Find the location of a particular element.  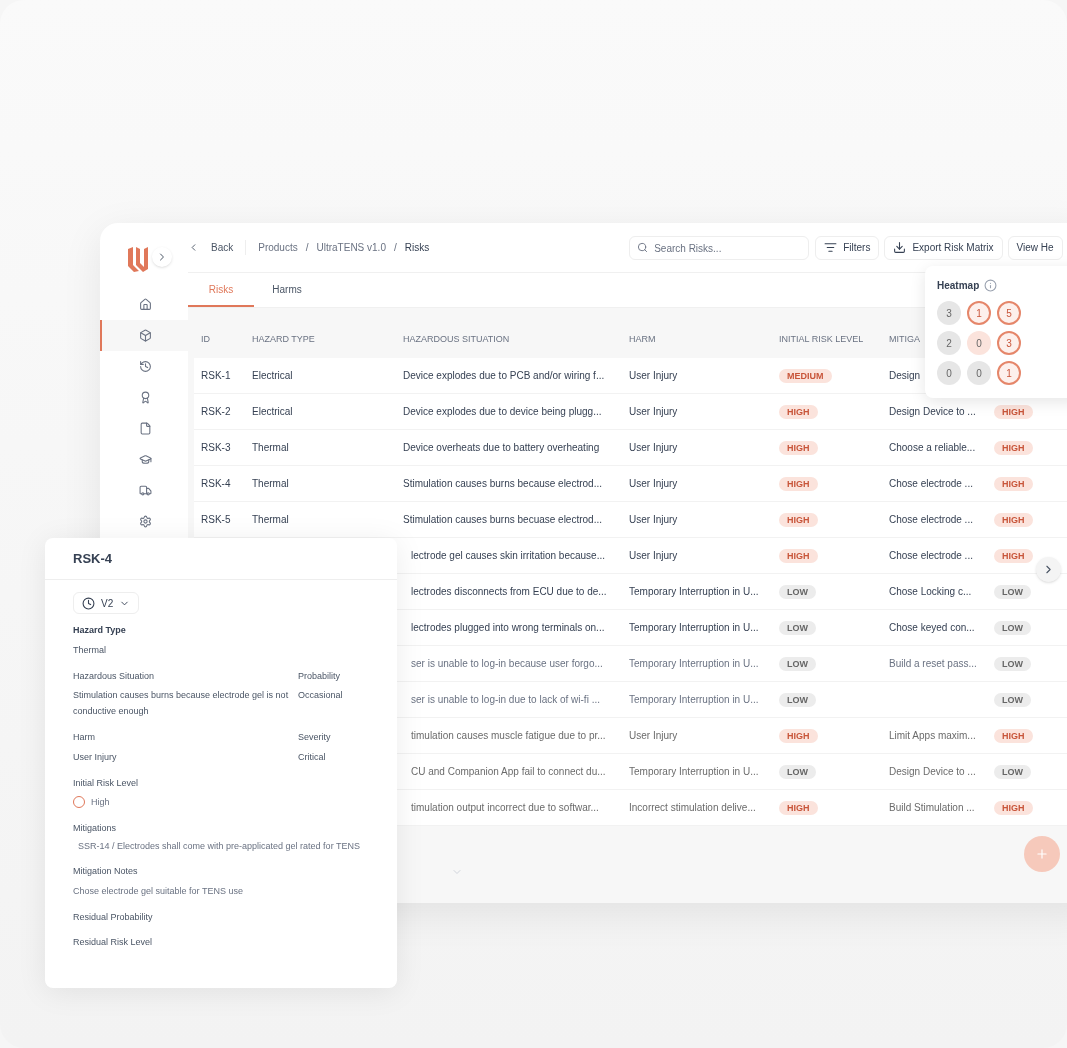

field-label: Harm is located at coordinates (84, 737).